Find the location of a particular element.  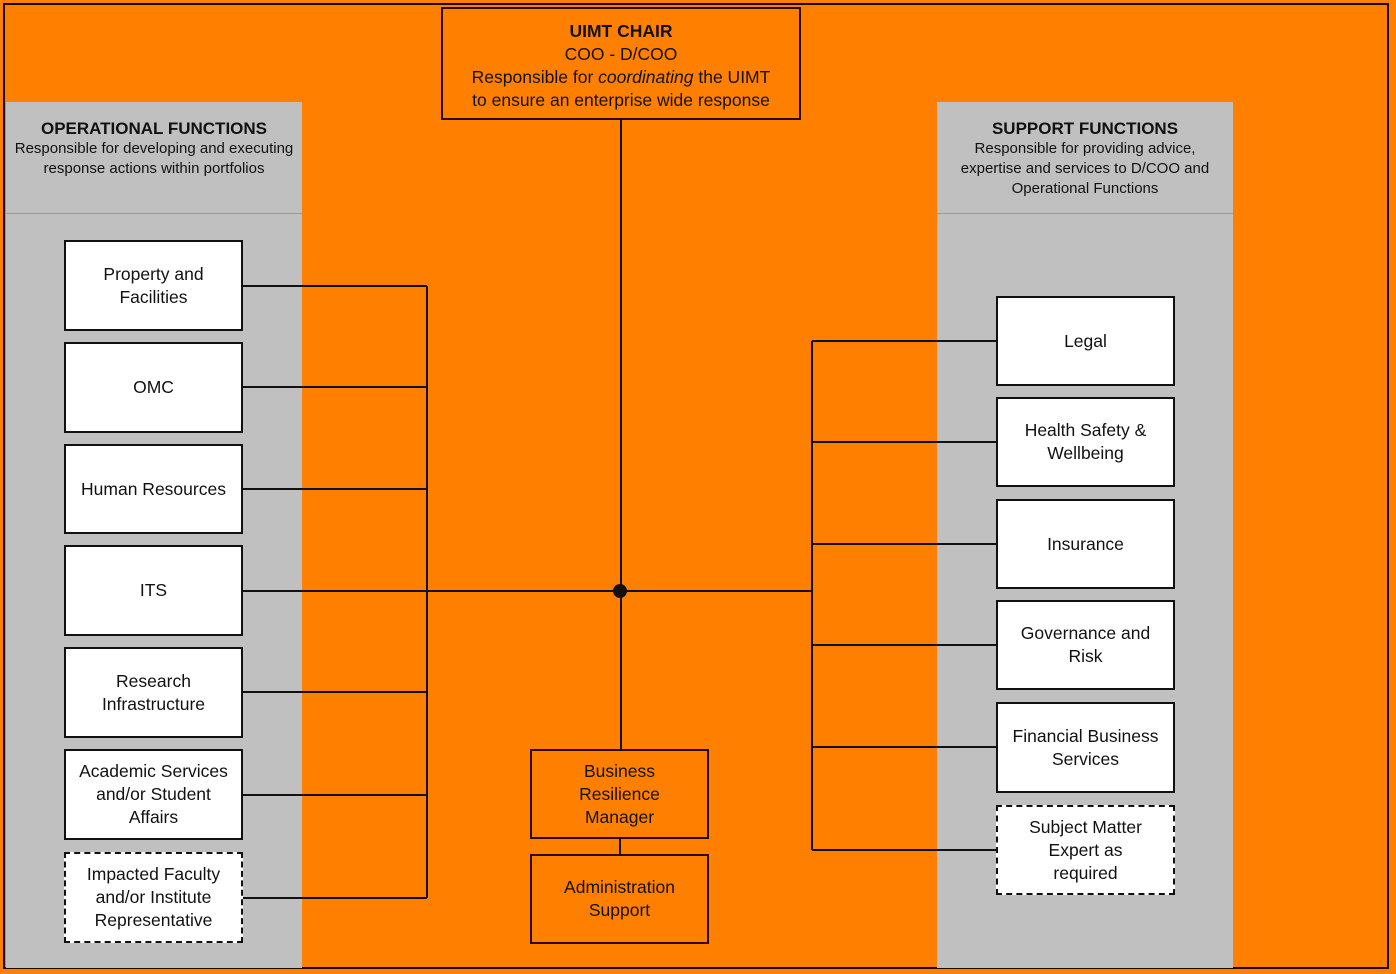

sup-box-label: Subject Matter Expert as required is located at coordinates (1085, 849).